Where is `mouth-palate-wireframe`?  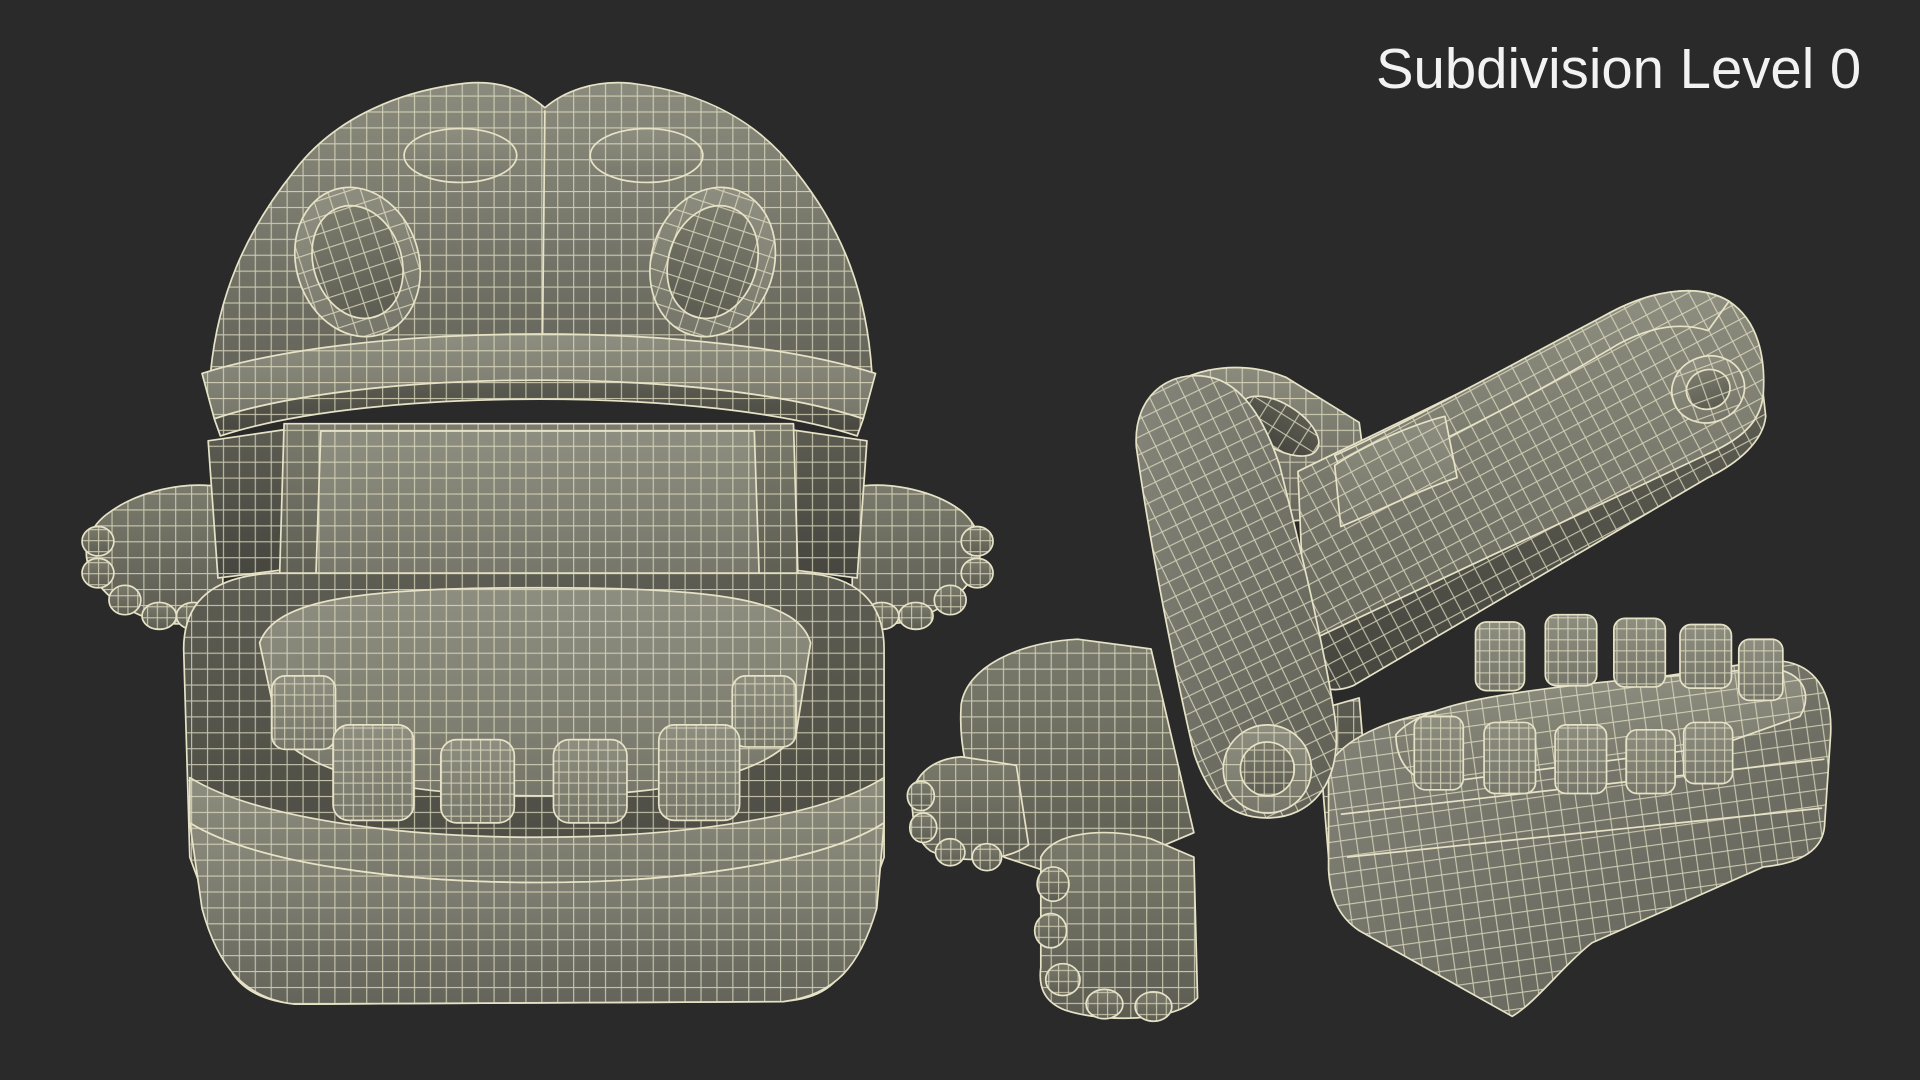 mouth-palate-wireframe is located at coordinates (537, 503).